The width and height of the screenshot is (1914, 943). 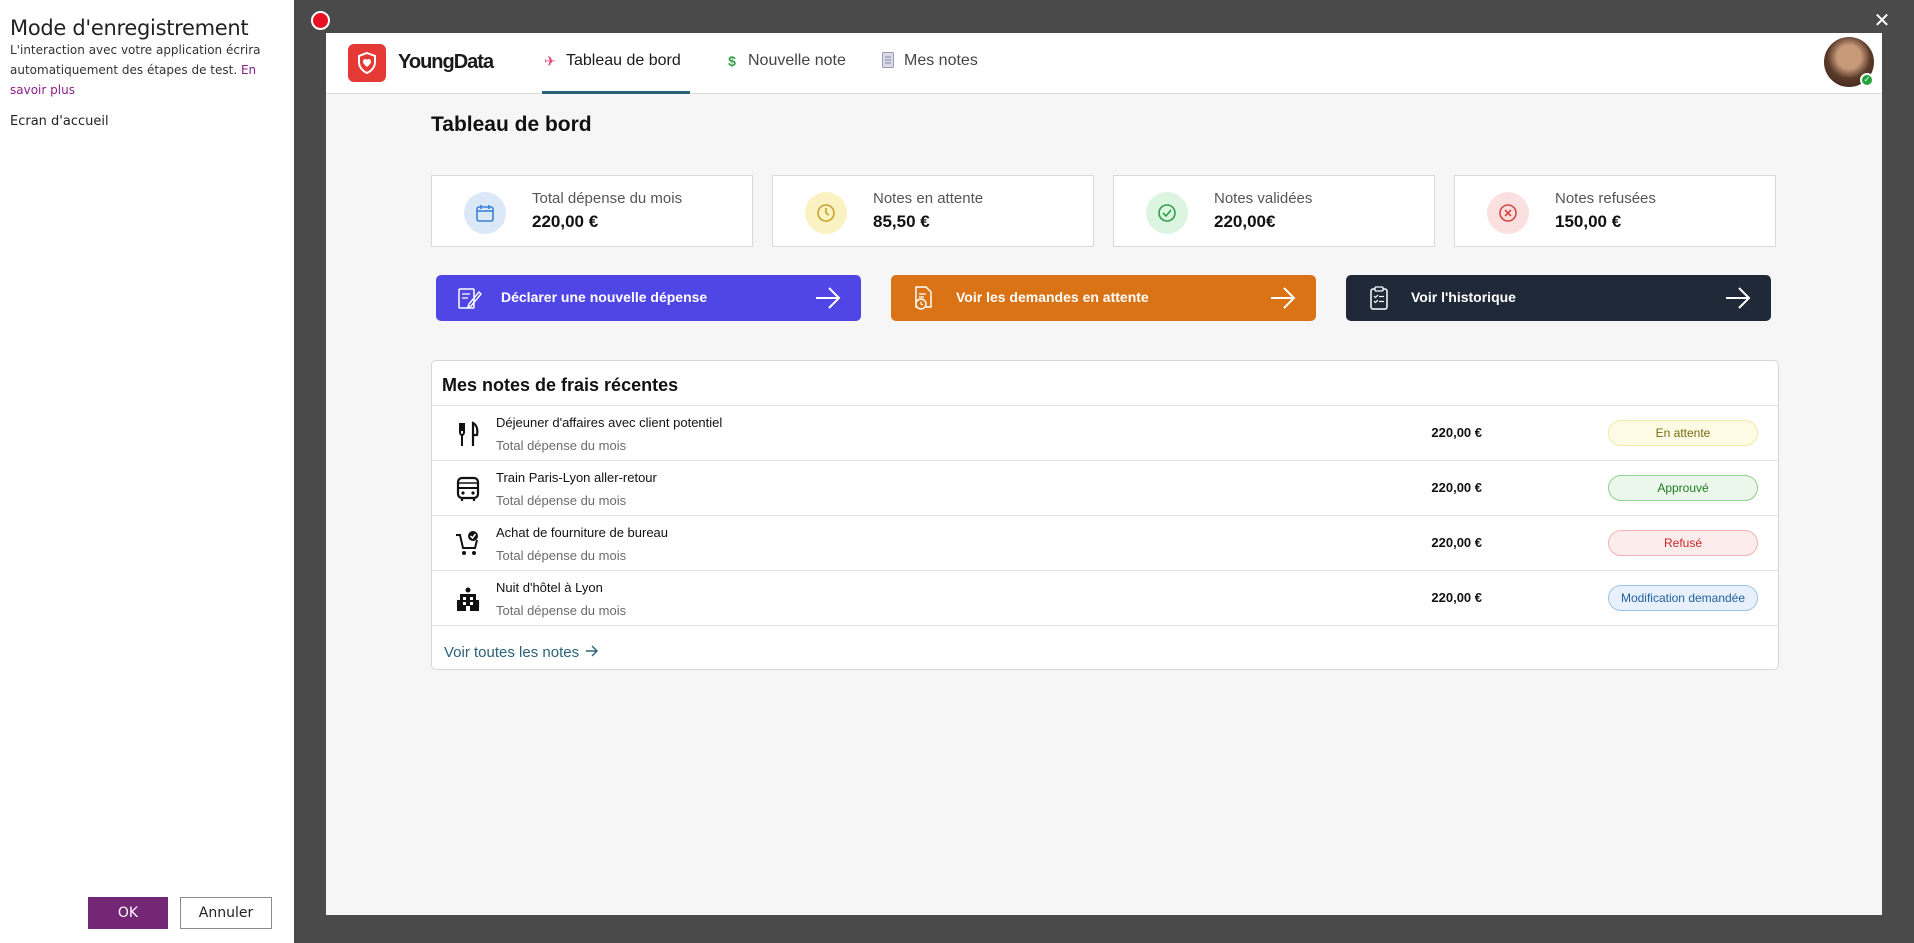 What do you see at coordinates (924, 298) in the screenshot?
I see `pending-document-icon` at bounding box center [924, 298].